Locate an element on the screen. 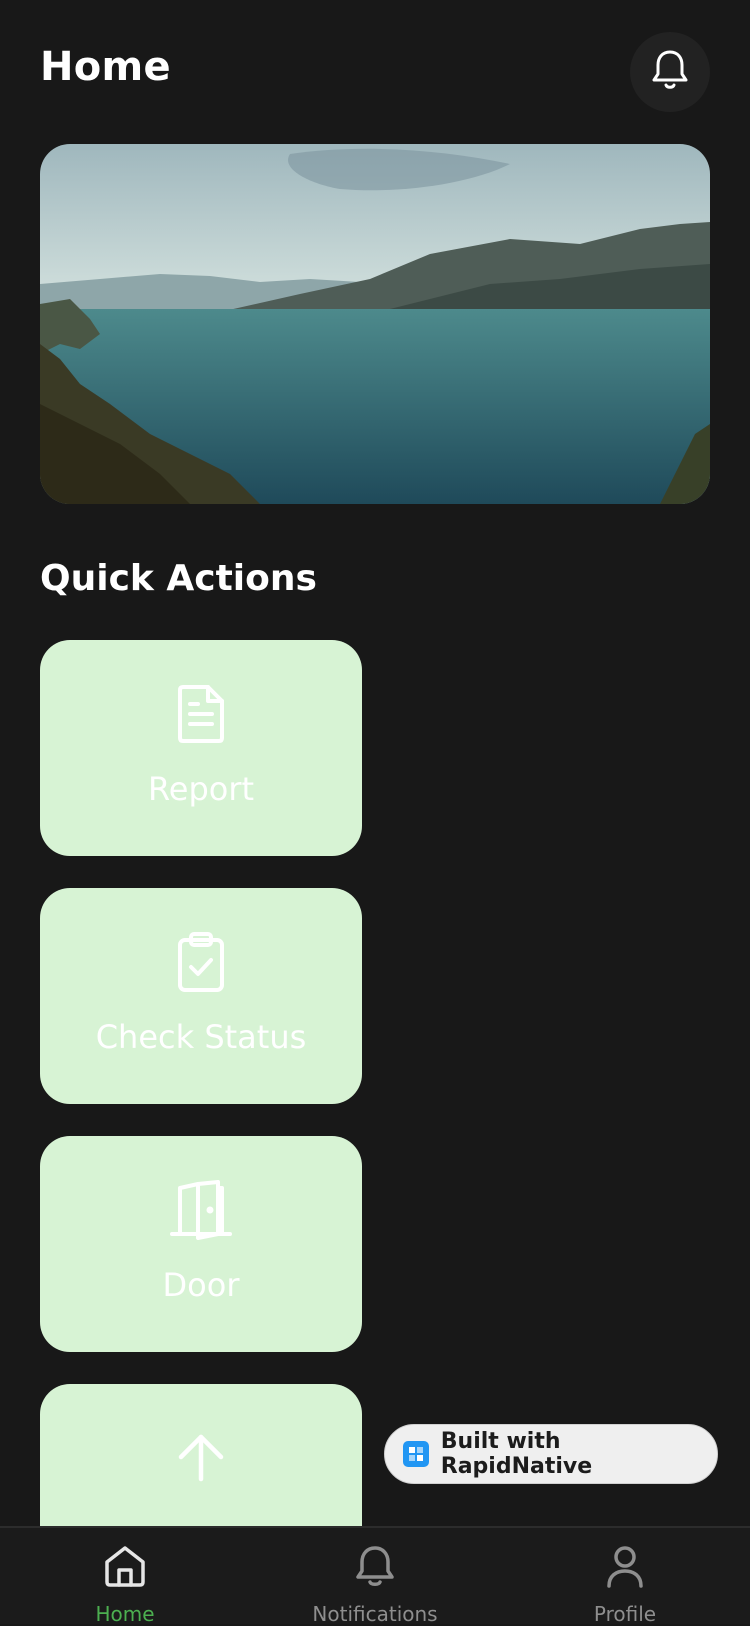  action-label: Report is located at coordinates (201, 789).